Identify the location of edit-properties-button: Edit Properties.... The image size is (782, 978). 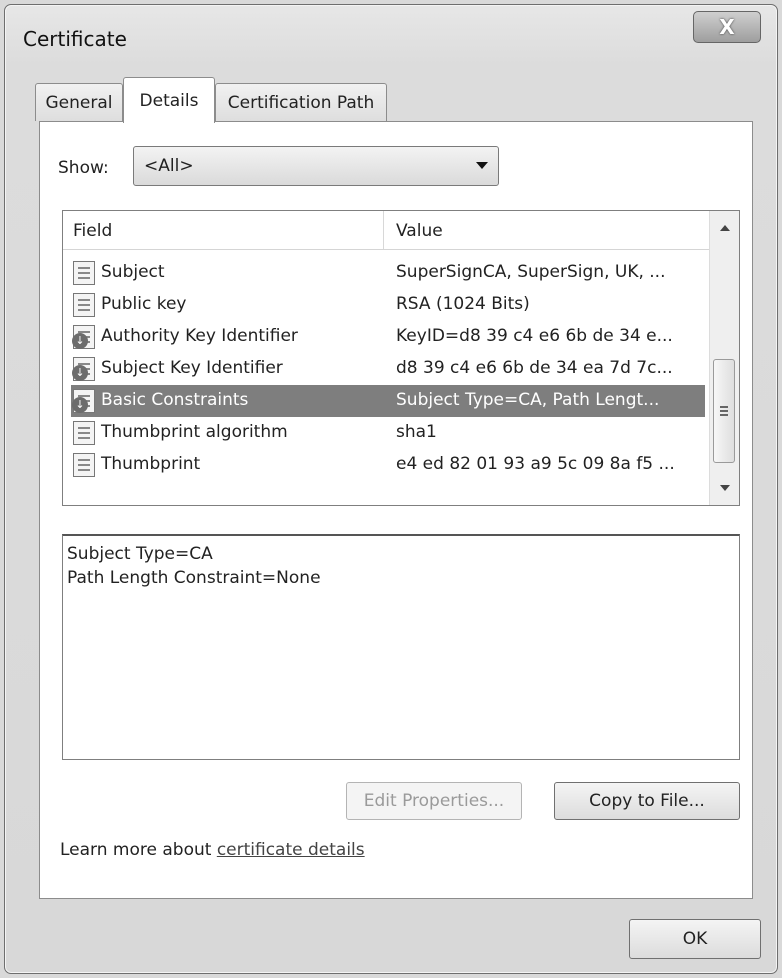
(434, 801).